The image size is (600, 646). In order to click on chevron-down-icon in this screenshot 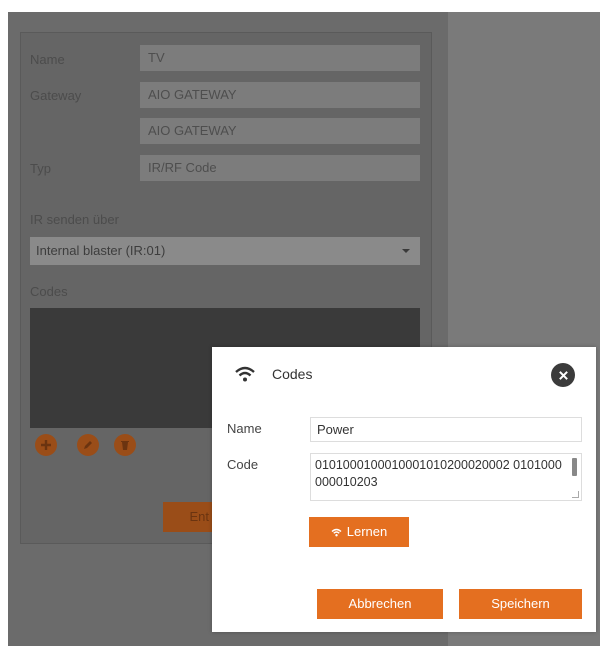, I will do `click(406, 251)`.